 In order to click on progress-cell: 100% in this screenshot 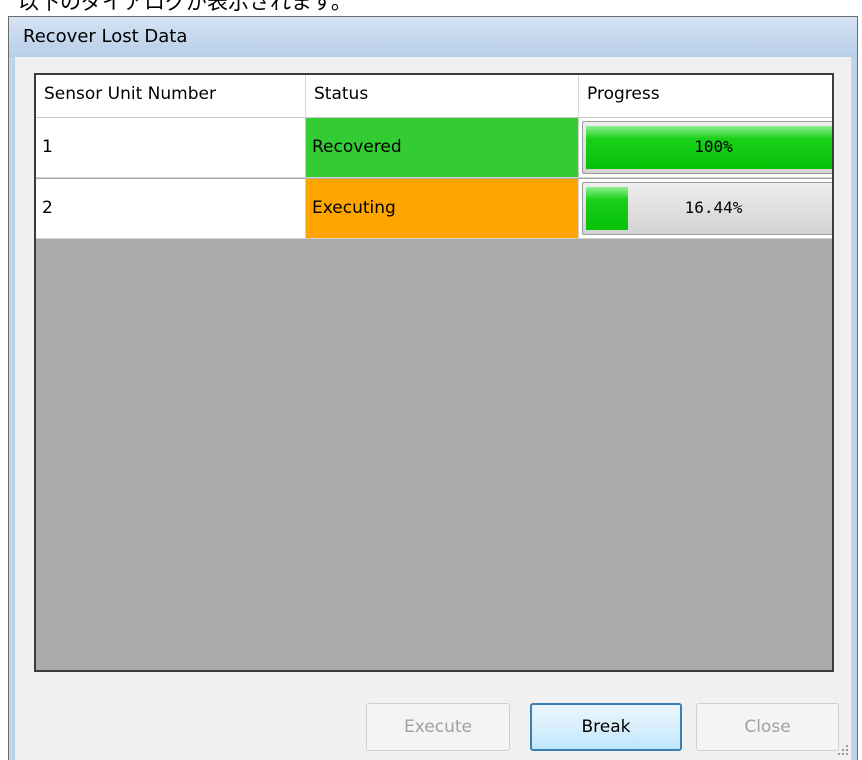, I will do `click(705, 148)`.